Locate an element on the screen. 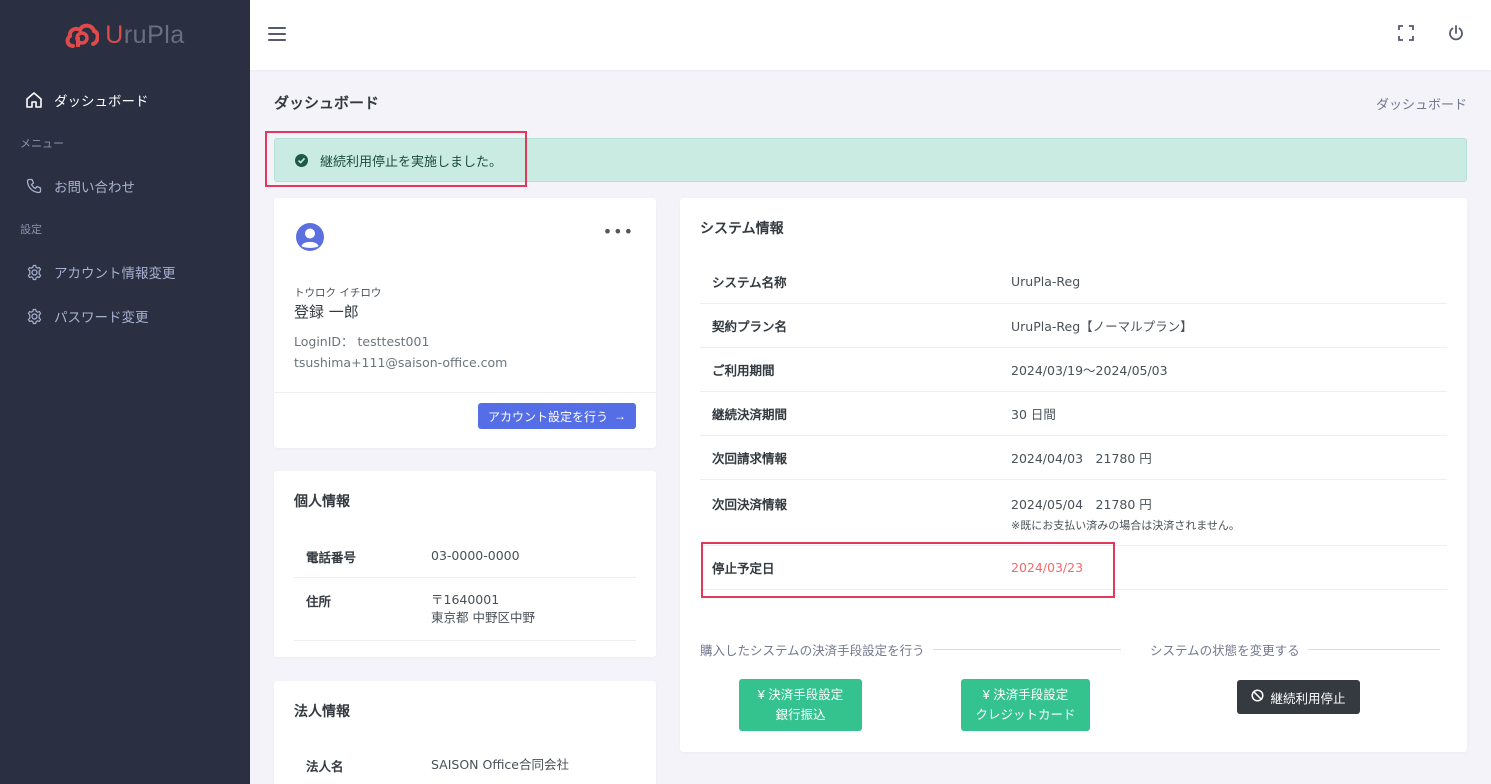  app-logo: UruPla is located at coordinates (125, 35).